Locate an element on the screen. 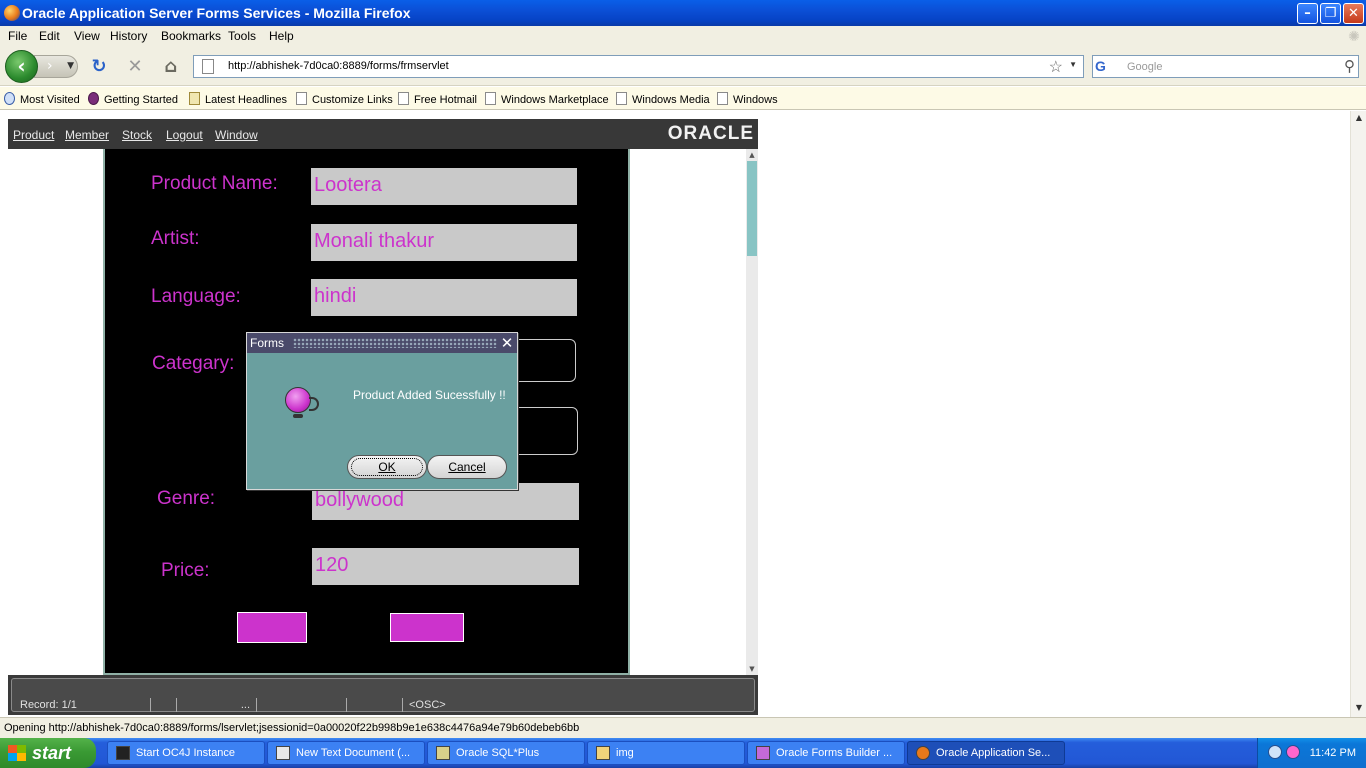 This screenshot has height=768, width=1366. task-sqlplus: Oracle SQL*Plus is located at coordinates (506, 753).